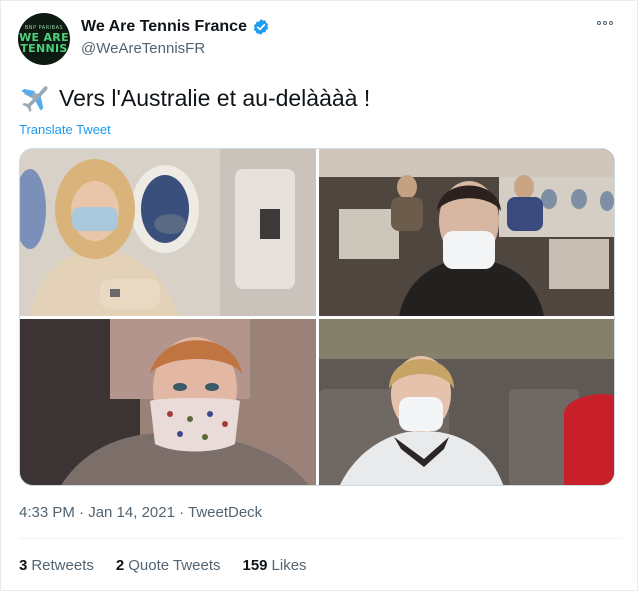 Image resolution: width=640 pixels, height=593 pixels. I want to click on account-handle: @WeAreTennisFR, so click(143, 48).